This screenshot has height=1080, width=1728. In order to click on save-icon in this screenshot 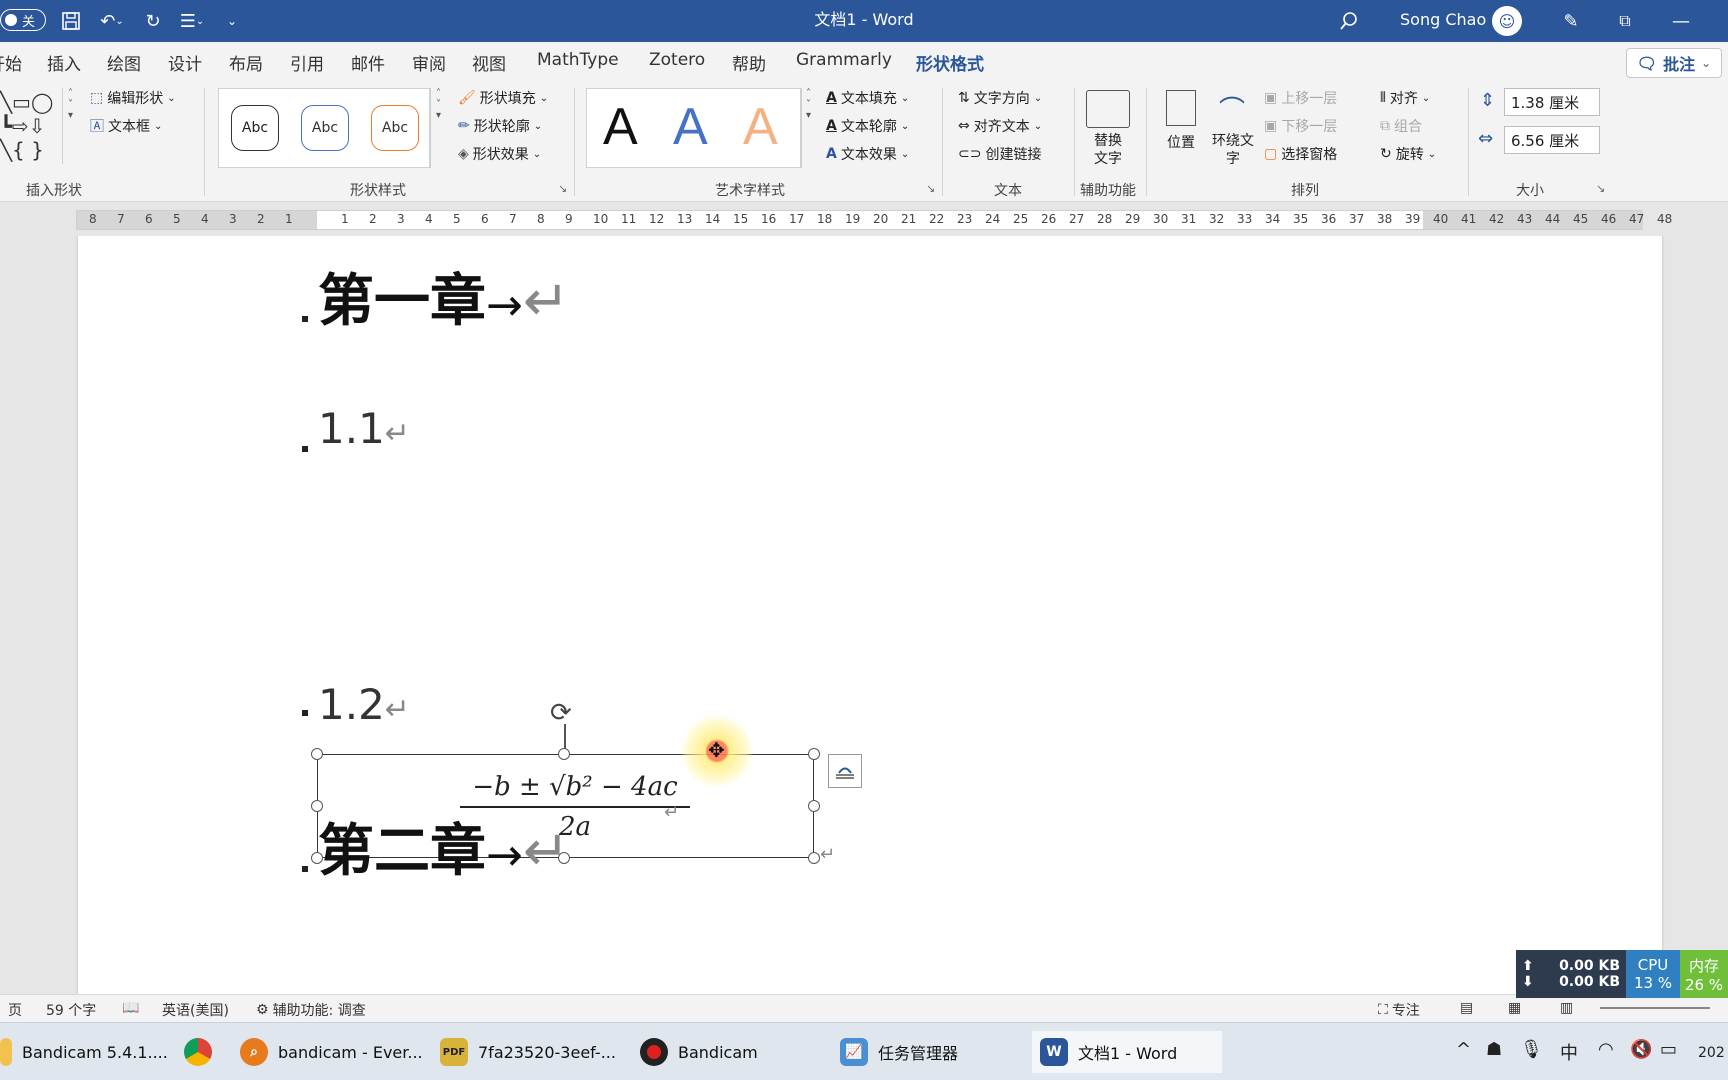, I will do `click(71, 21)`.